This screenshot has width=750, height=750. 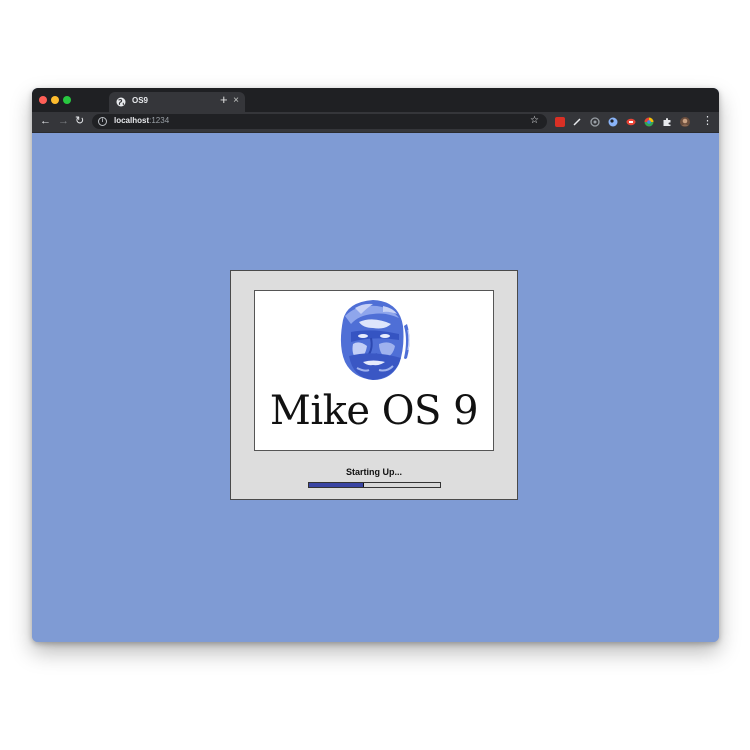 What do you see at coordinates (224, 100) in the screenshot?
I see `new-tab-button: +` at bounding box center [224, 100].